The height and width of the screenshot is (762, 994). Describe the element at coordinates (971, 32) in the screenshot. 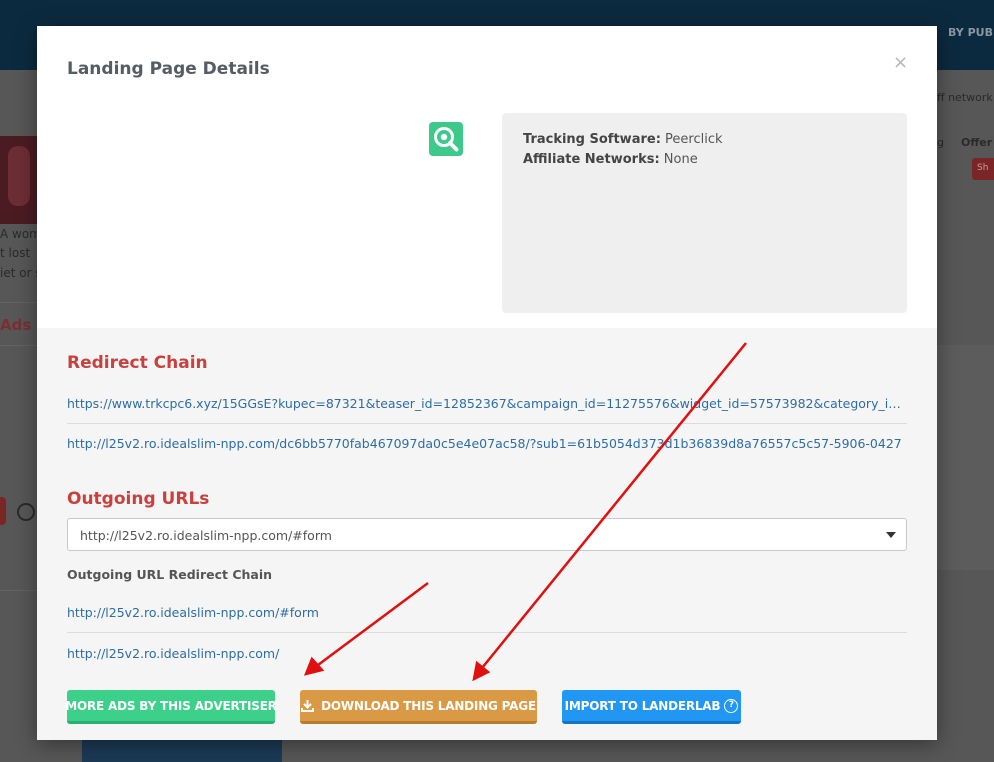

I see `background-topbar-text: BY PUBL` at that location.